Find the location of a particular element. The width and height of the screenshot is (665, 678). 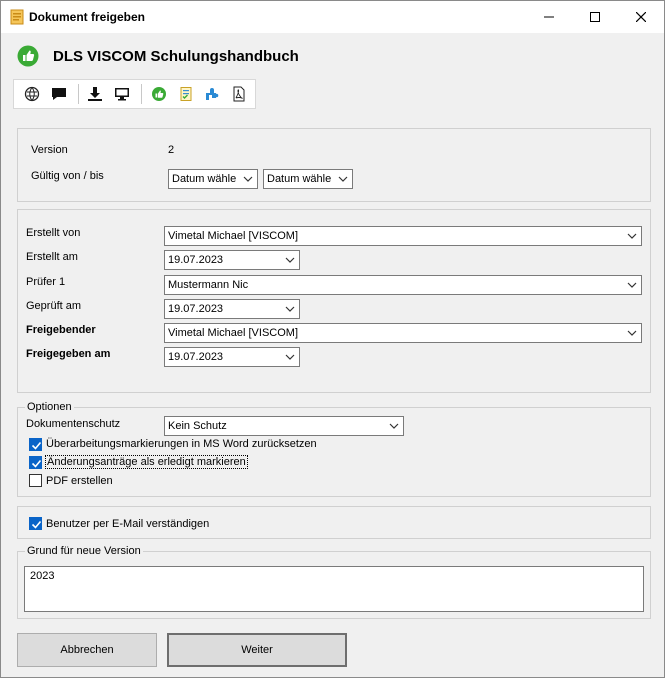

download-icon is located at coordinates (95, 94).